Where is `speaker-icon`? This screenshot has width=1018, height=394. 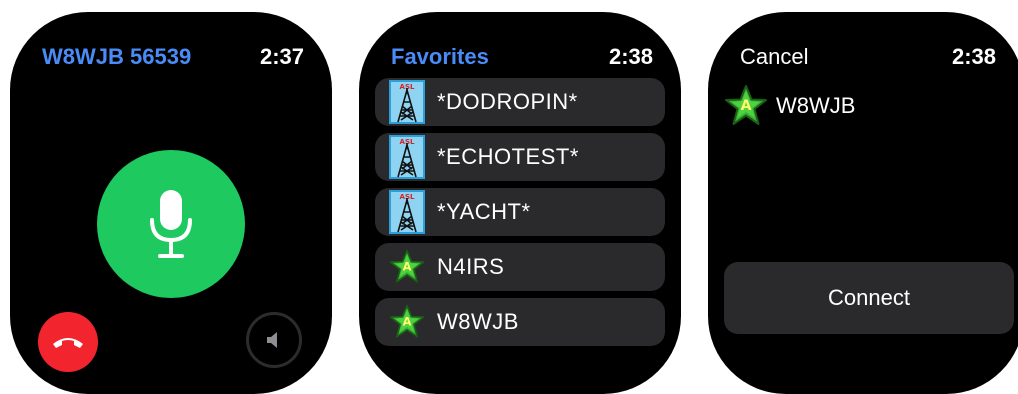
speaker-icon is located at coordinates (272, 340).